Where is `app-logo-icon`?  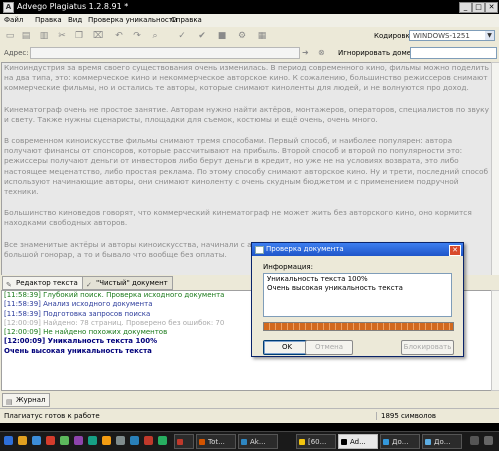 app-logo-icon is located at coordinates (344, 442).